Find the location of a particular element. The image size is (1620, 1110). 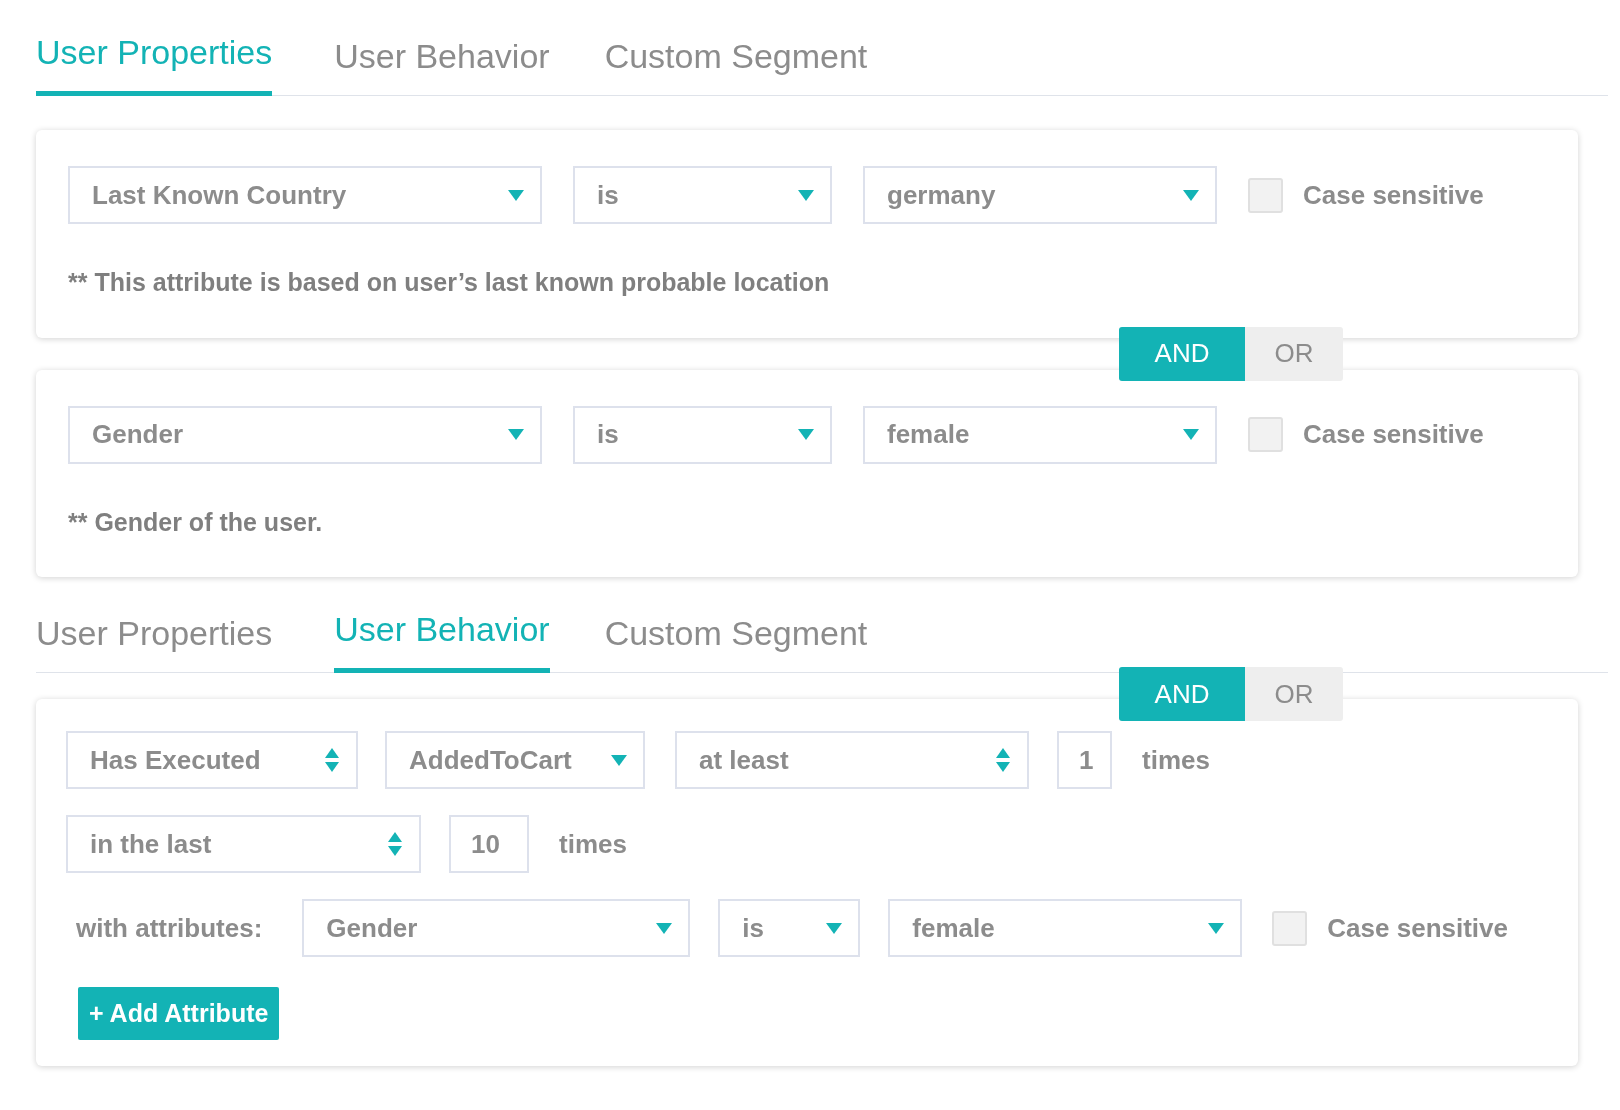

stepper-select: at least is located at coordinates (852, 760).